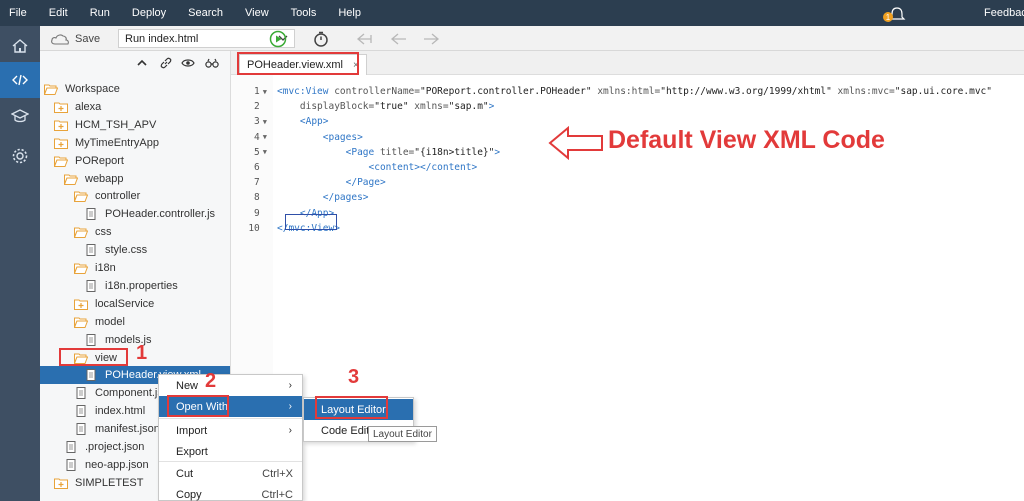 Image resolution: width=1024 pixels, height=501 pixels. What do you see at coordinates (95, 268) in the screenshot?
I see `tree-item: i18n` at bounding box center [95, 268].